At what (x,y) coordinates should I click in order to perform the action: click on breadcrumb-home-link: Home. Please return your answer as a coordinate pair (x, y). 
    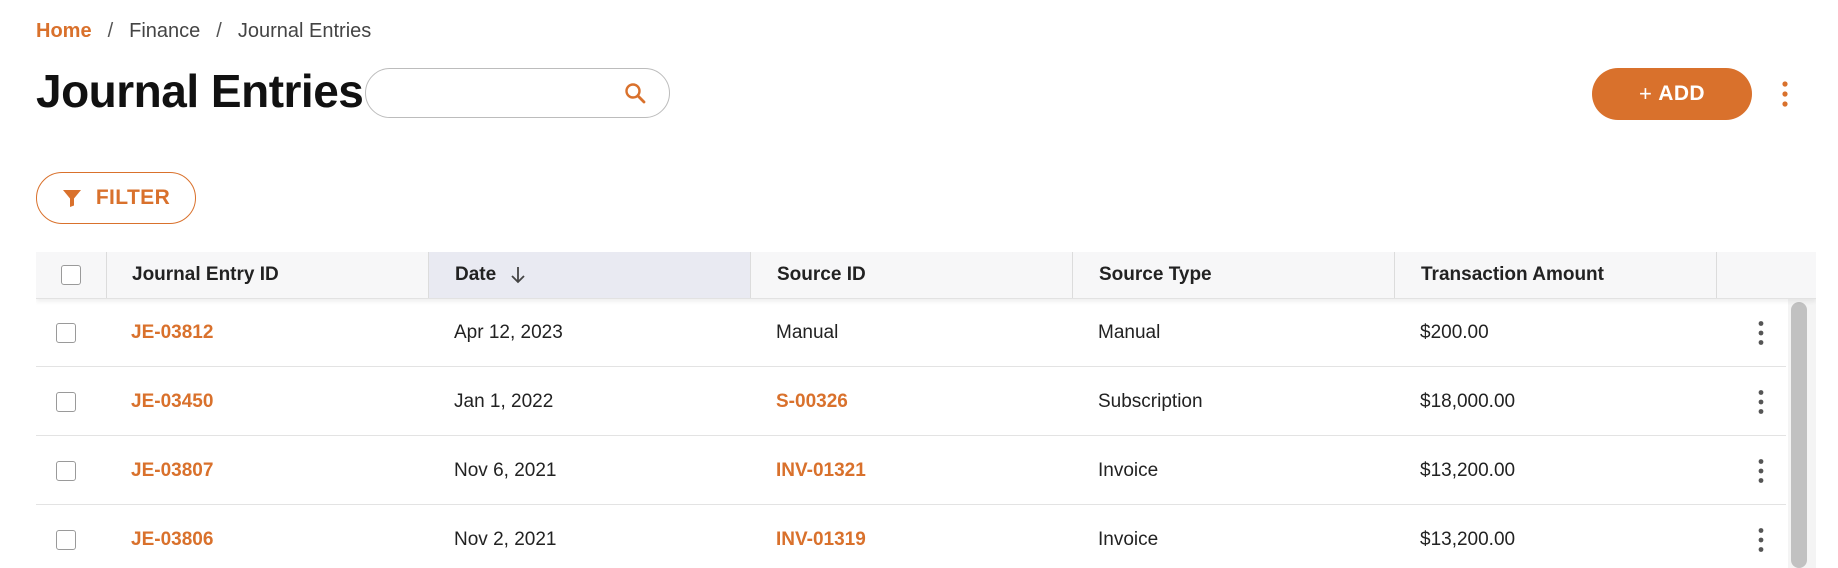
    Looking at the image, I should click on (64, 31).